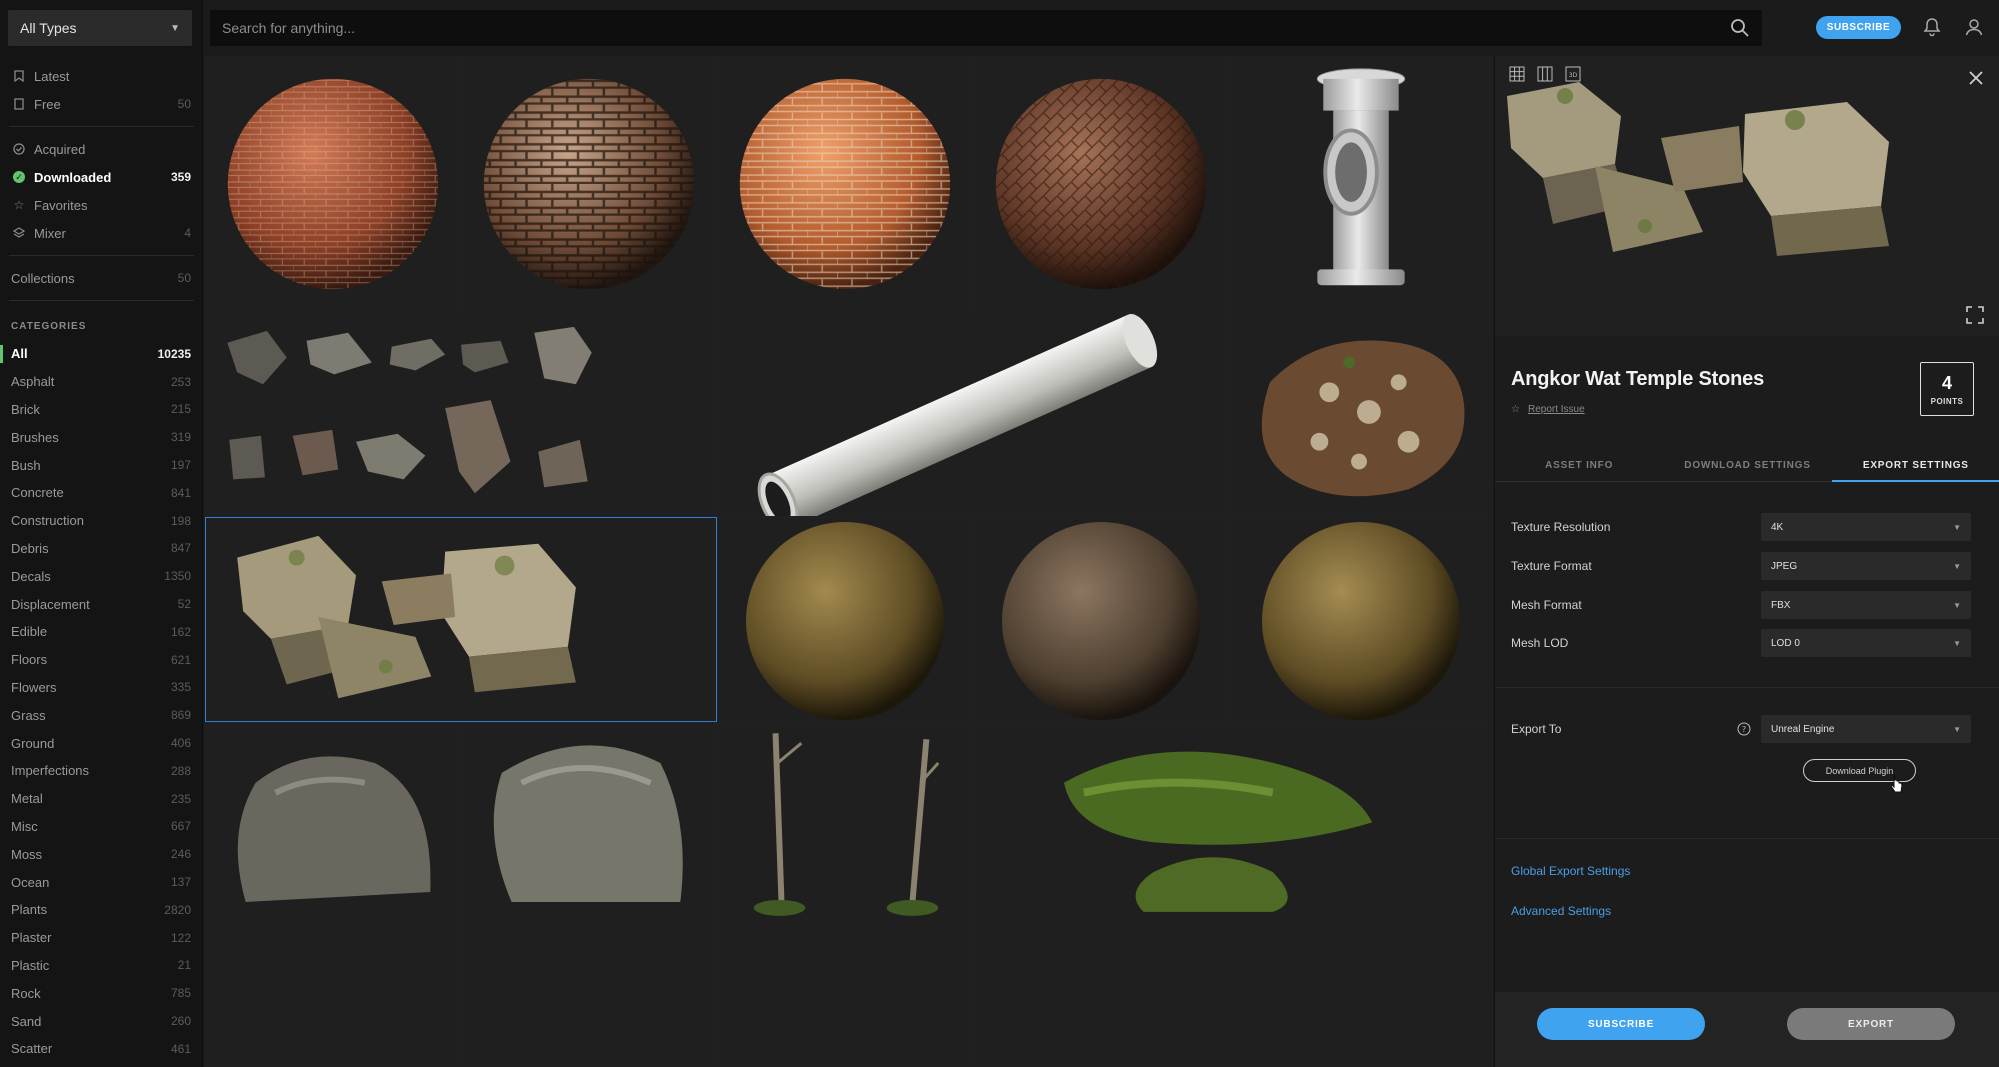  I want to click on category-item-scatter: Scatter 461, so click(101, 1049).